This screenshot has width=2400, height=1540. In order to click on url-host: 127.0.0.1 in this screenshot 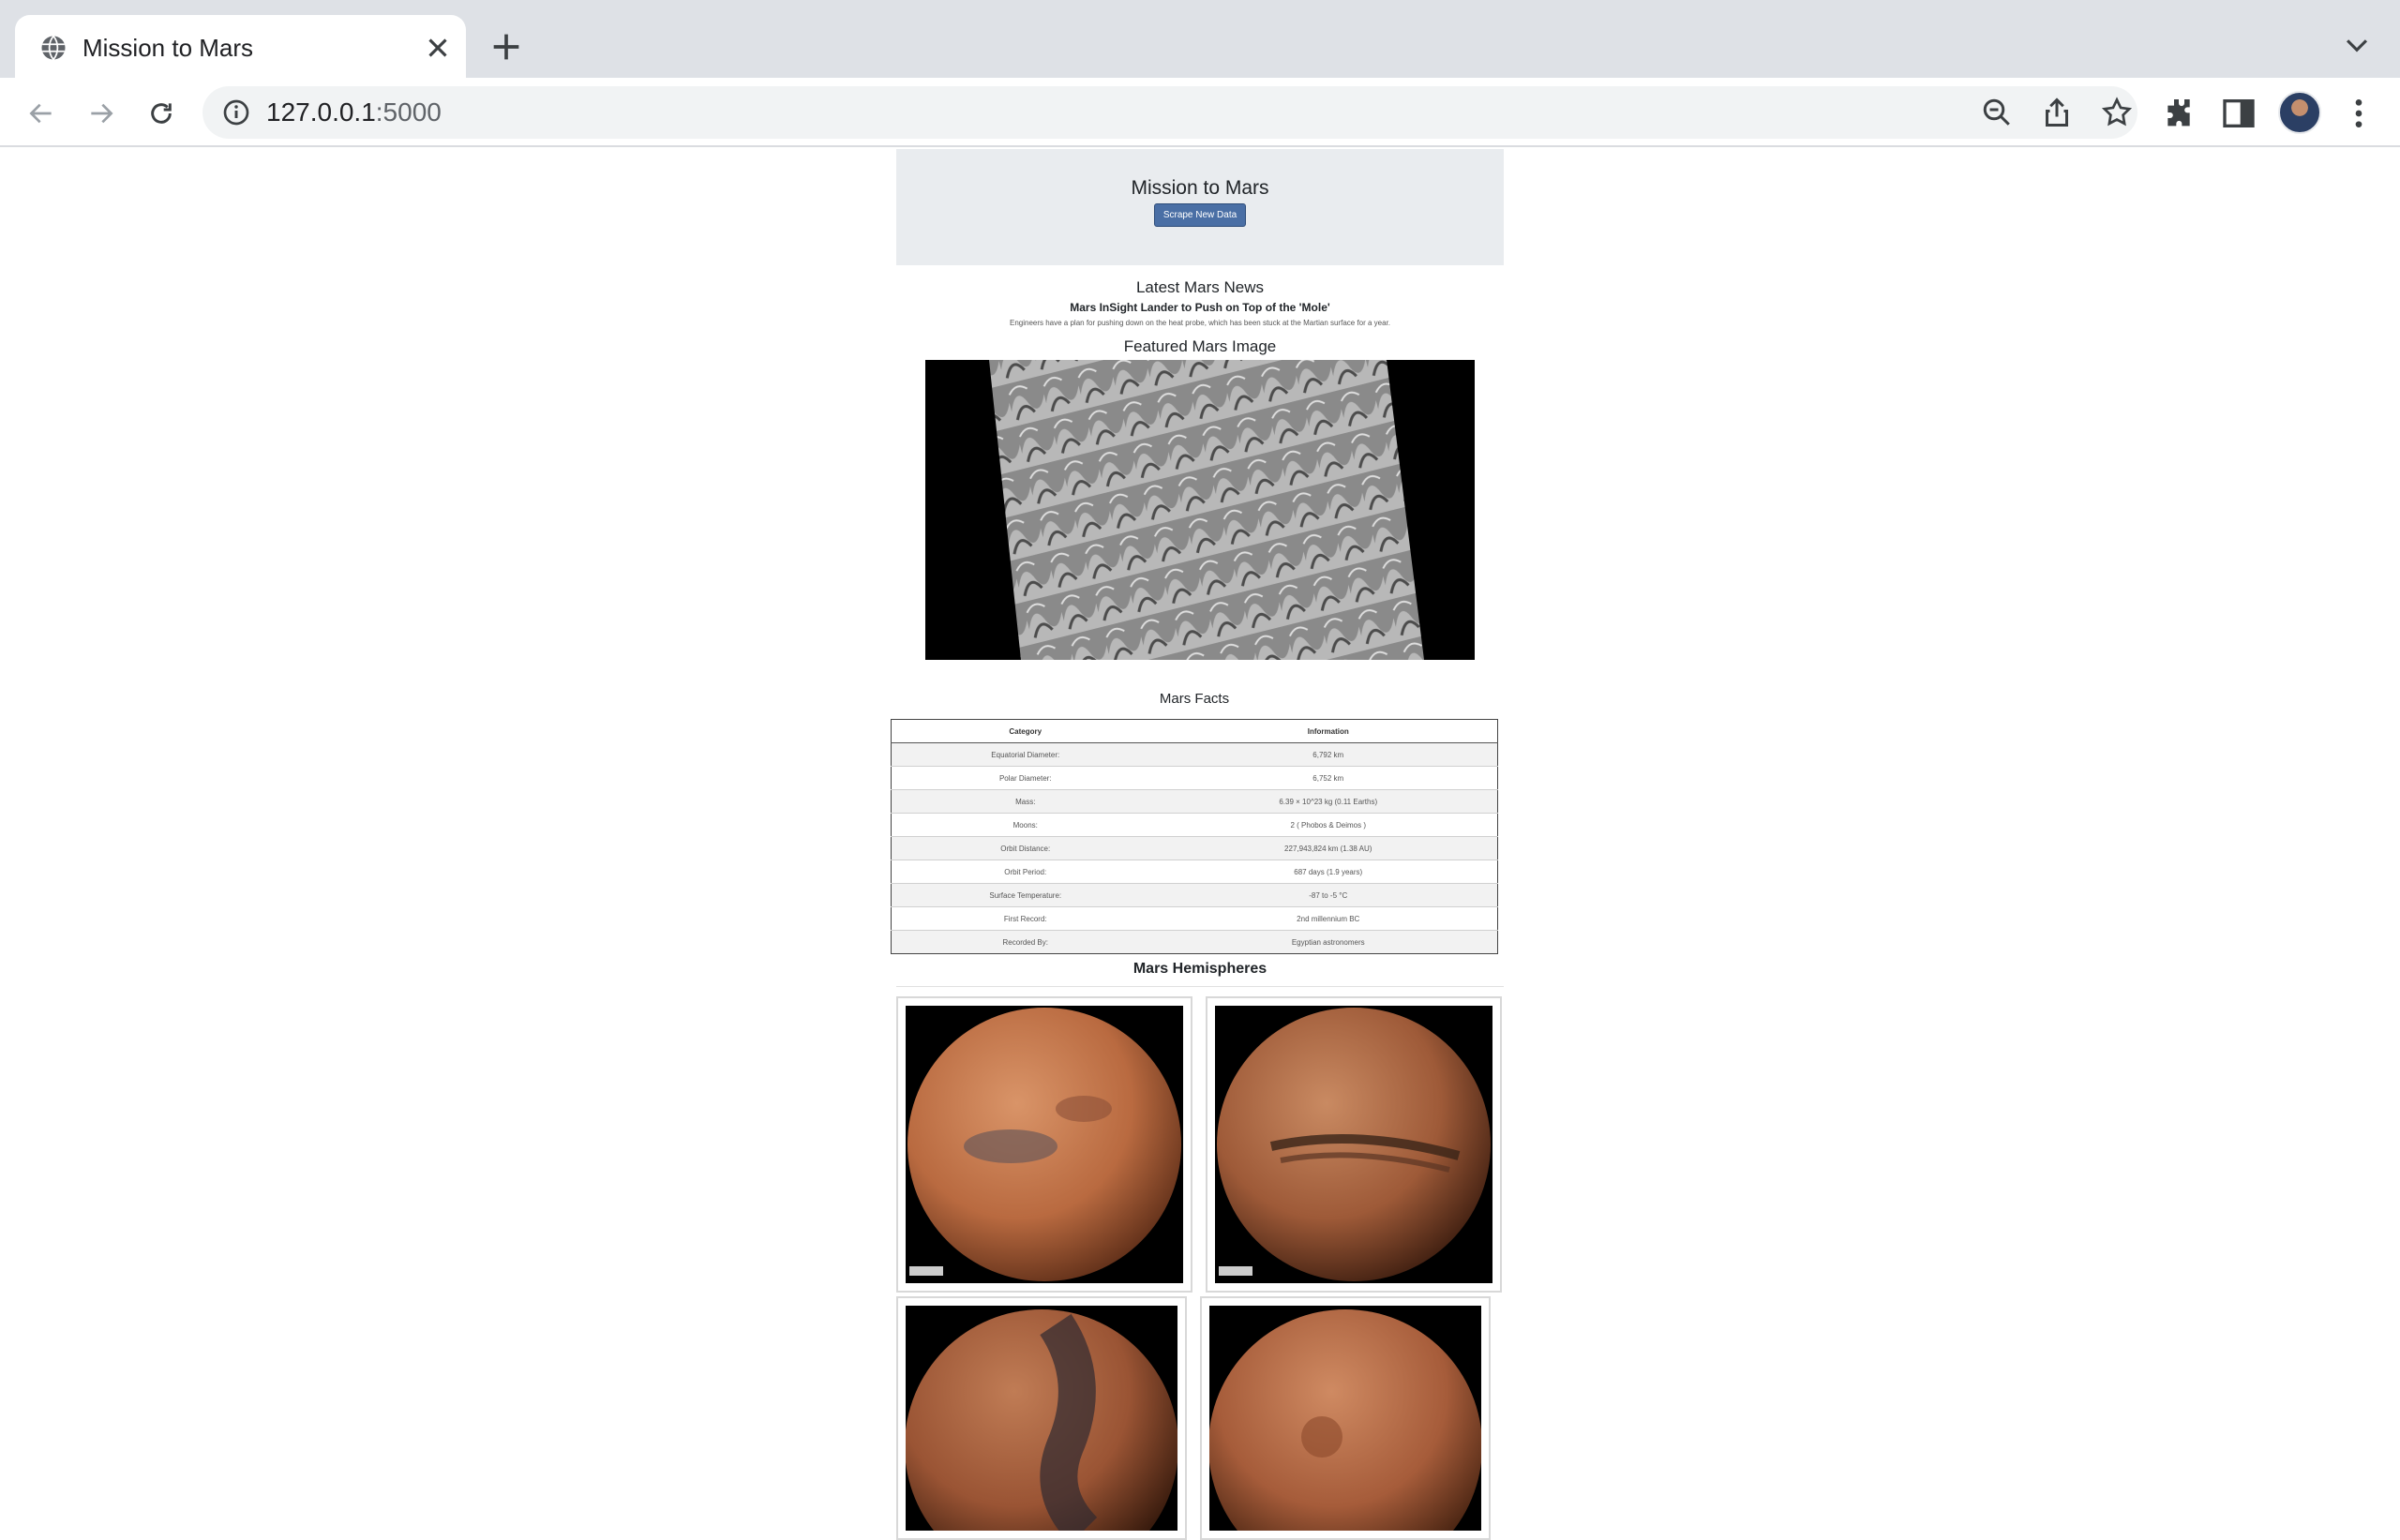, I will do `click(321, 112)`.